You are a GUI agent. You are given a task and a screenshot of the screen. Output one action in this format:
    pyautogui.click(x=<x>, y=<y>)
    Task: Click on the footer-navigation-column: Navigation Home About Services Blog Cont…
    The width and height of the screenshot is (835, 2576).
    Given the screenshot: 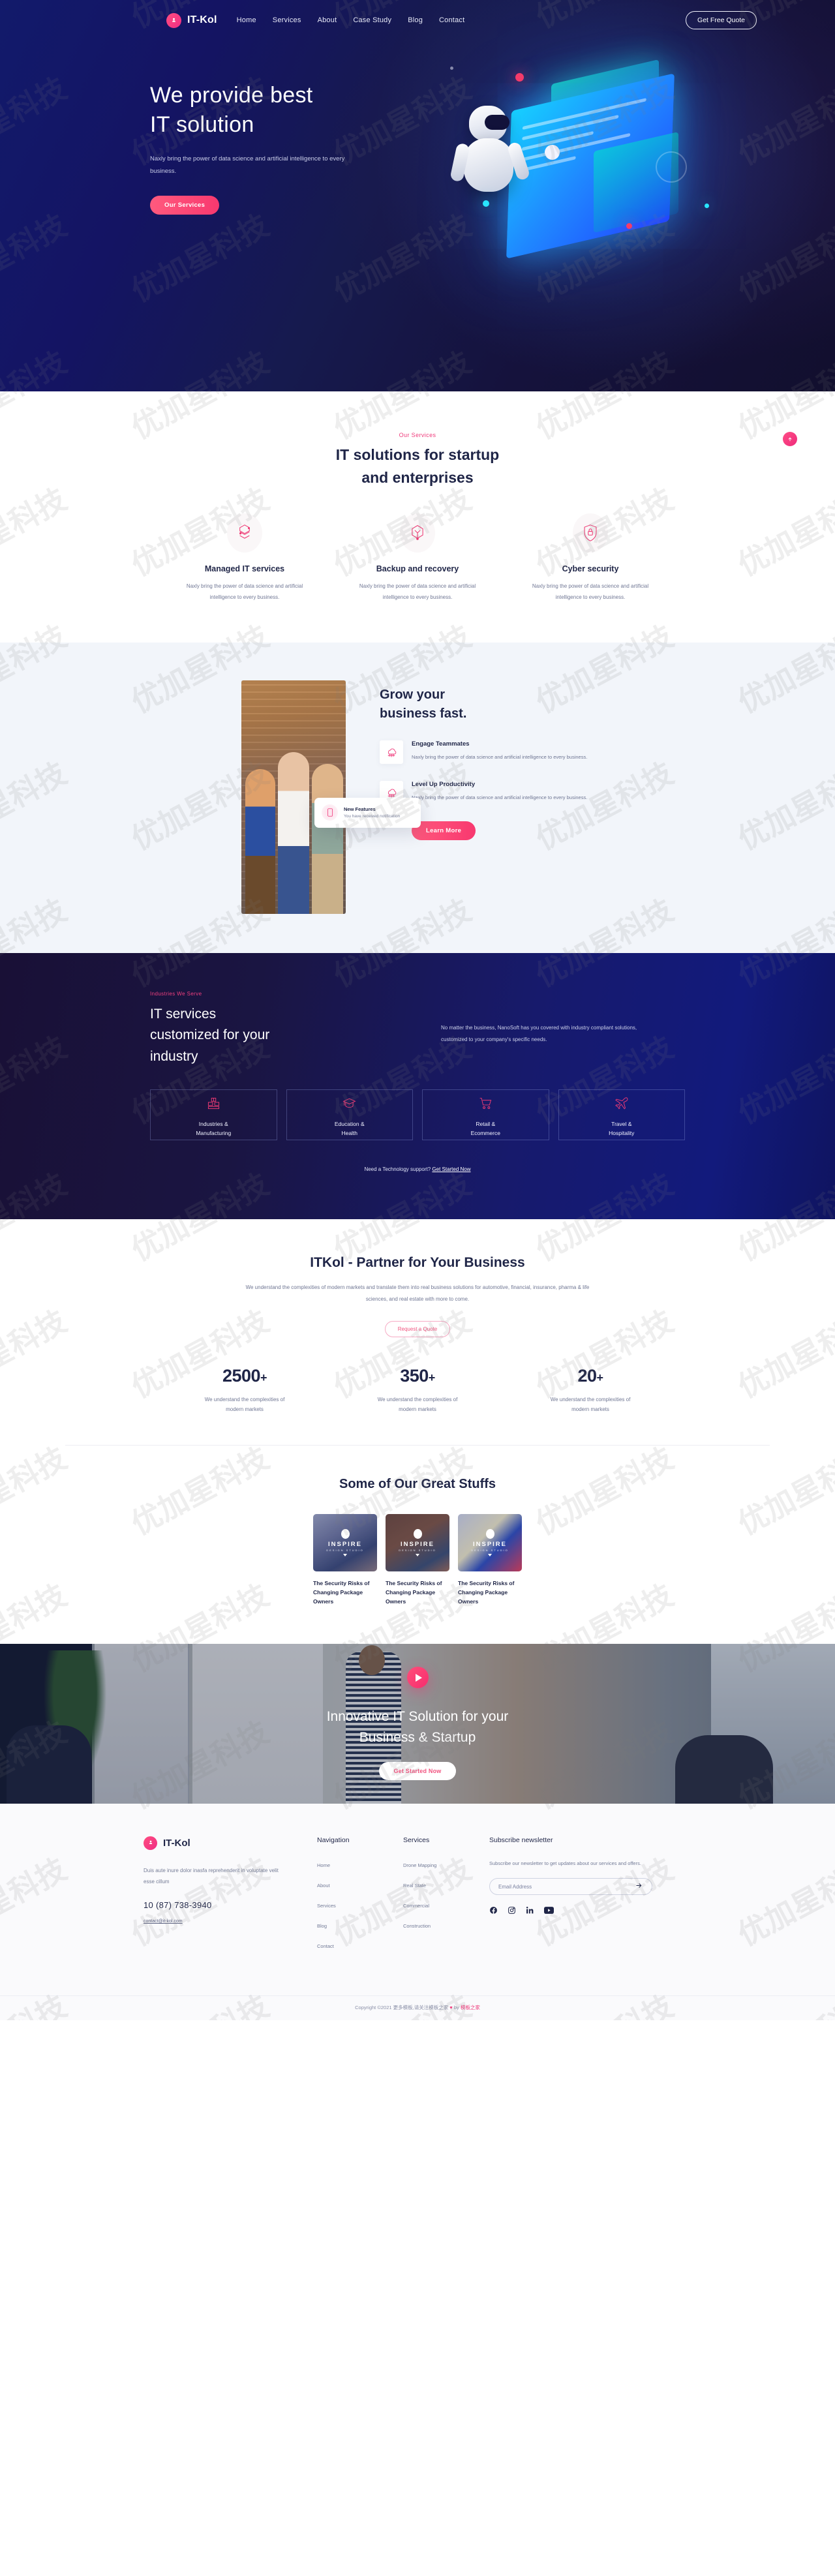 What is the action you would take?
    pyautogui.click(x=360, y=1898)
    